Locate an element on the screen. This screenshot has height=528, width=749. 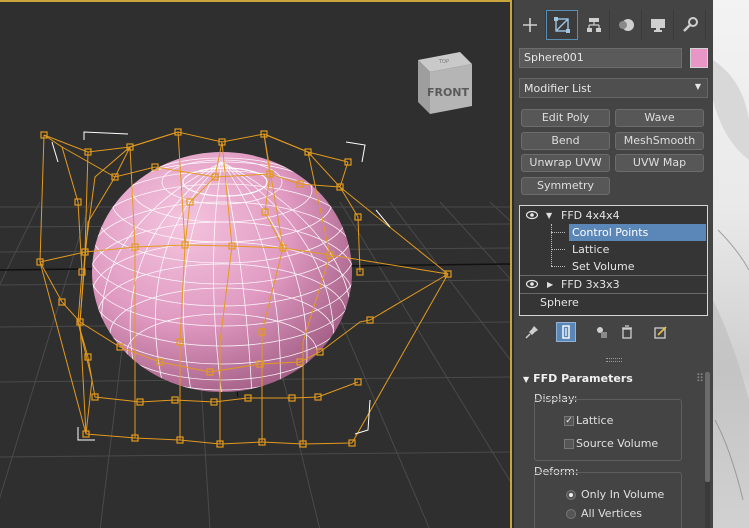
utilities-tab is located at coordinates (690, 25).